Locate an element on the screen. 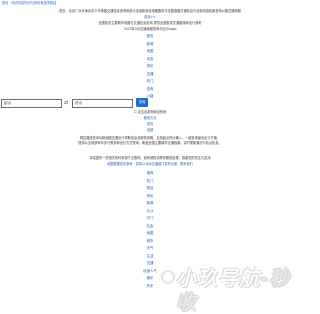 Image resolution: width=320 pixels, height=314 pixels. watermark-brand-text: 小玖导航 is located at coordinates (218, 278).